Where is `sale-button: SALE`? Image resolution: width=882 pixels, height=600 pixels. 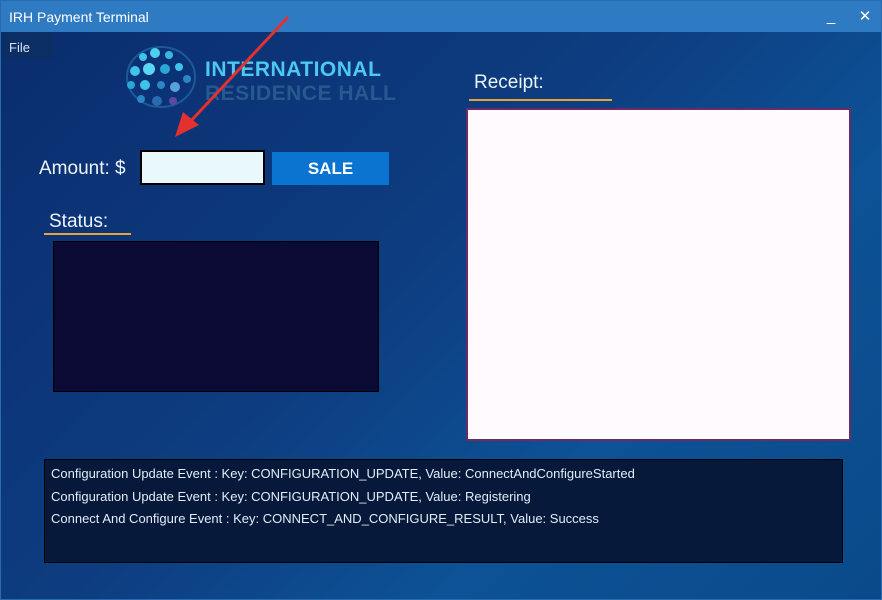 sale-button: SALE is located at coordinates (330, 168).